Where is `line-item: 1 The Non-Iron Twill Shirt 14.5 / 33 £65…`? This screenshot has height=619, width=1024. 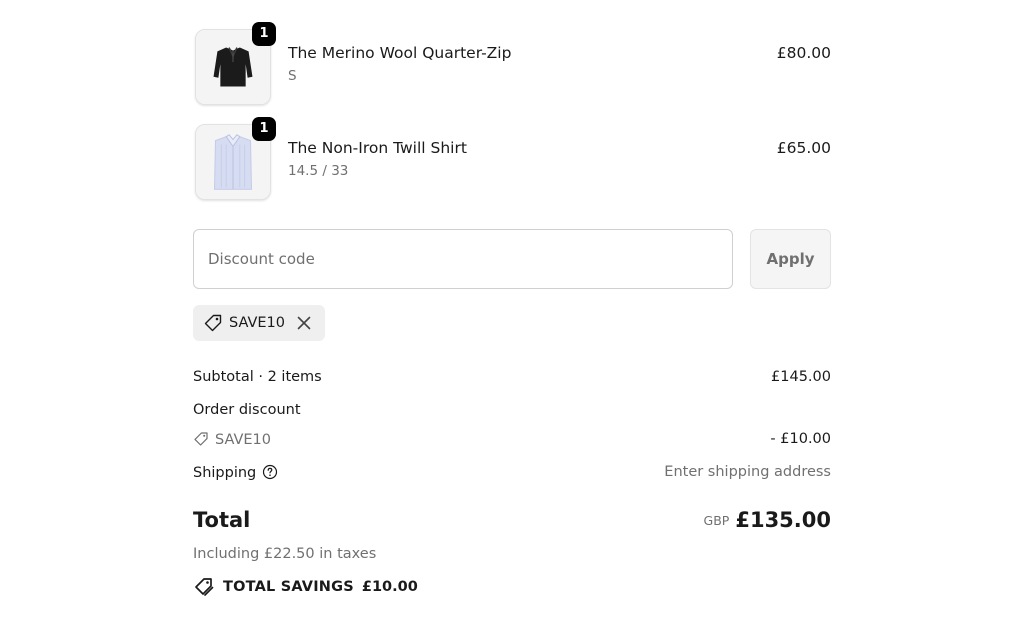 line-item: 1 The Non-Iron Twill Shirt 14.5 / 33 £65… is located at coordinates (512, 159).